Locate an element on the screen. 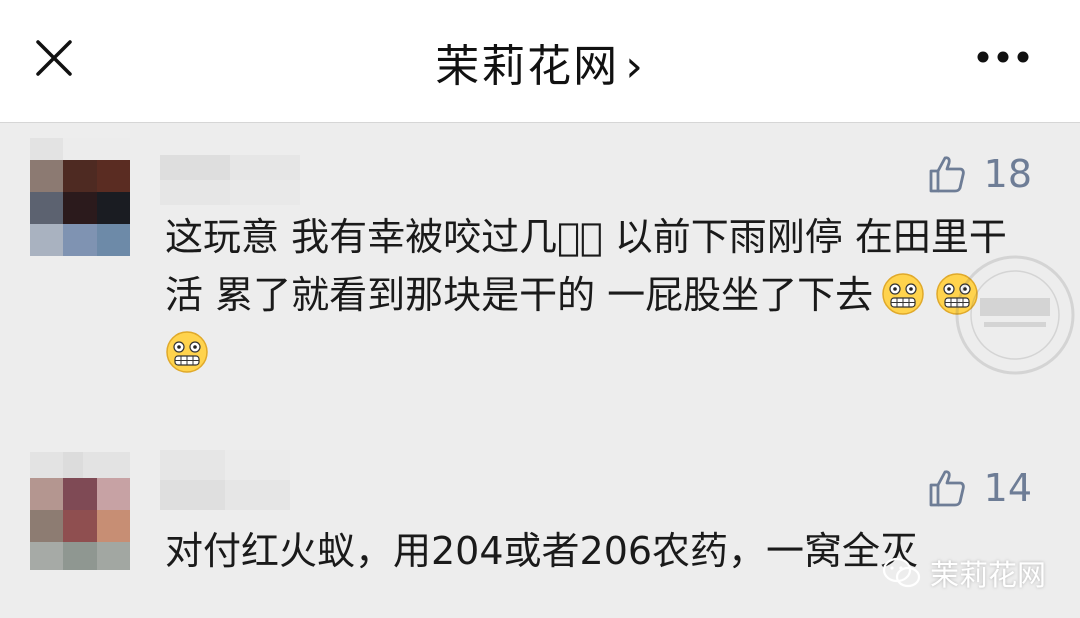 The height and width of the screenshot is (618, 1080). like-count: 14 is located at coordinates (1007, 488).